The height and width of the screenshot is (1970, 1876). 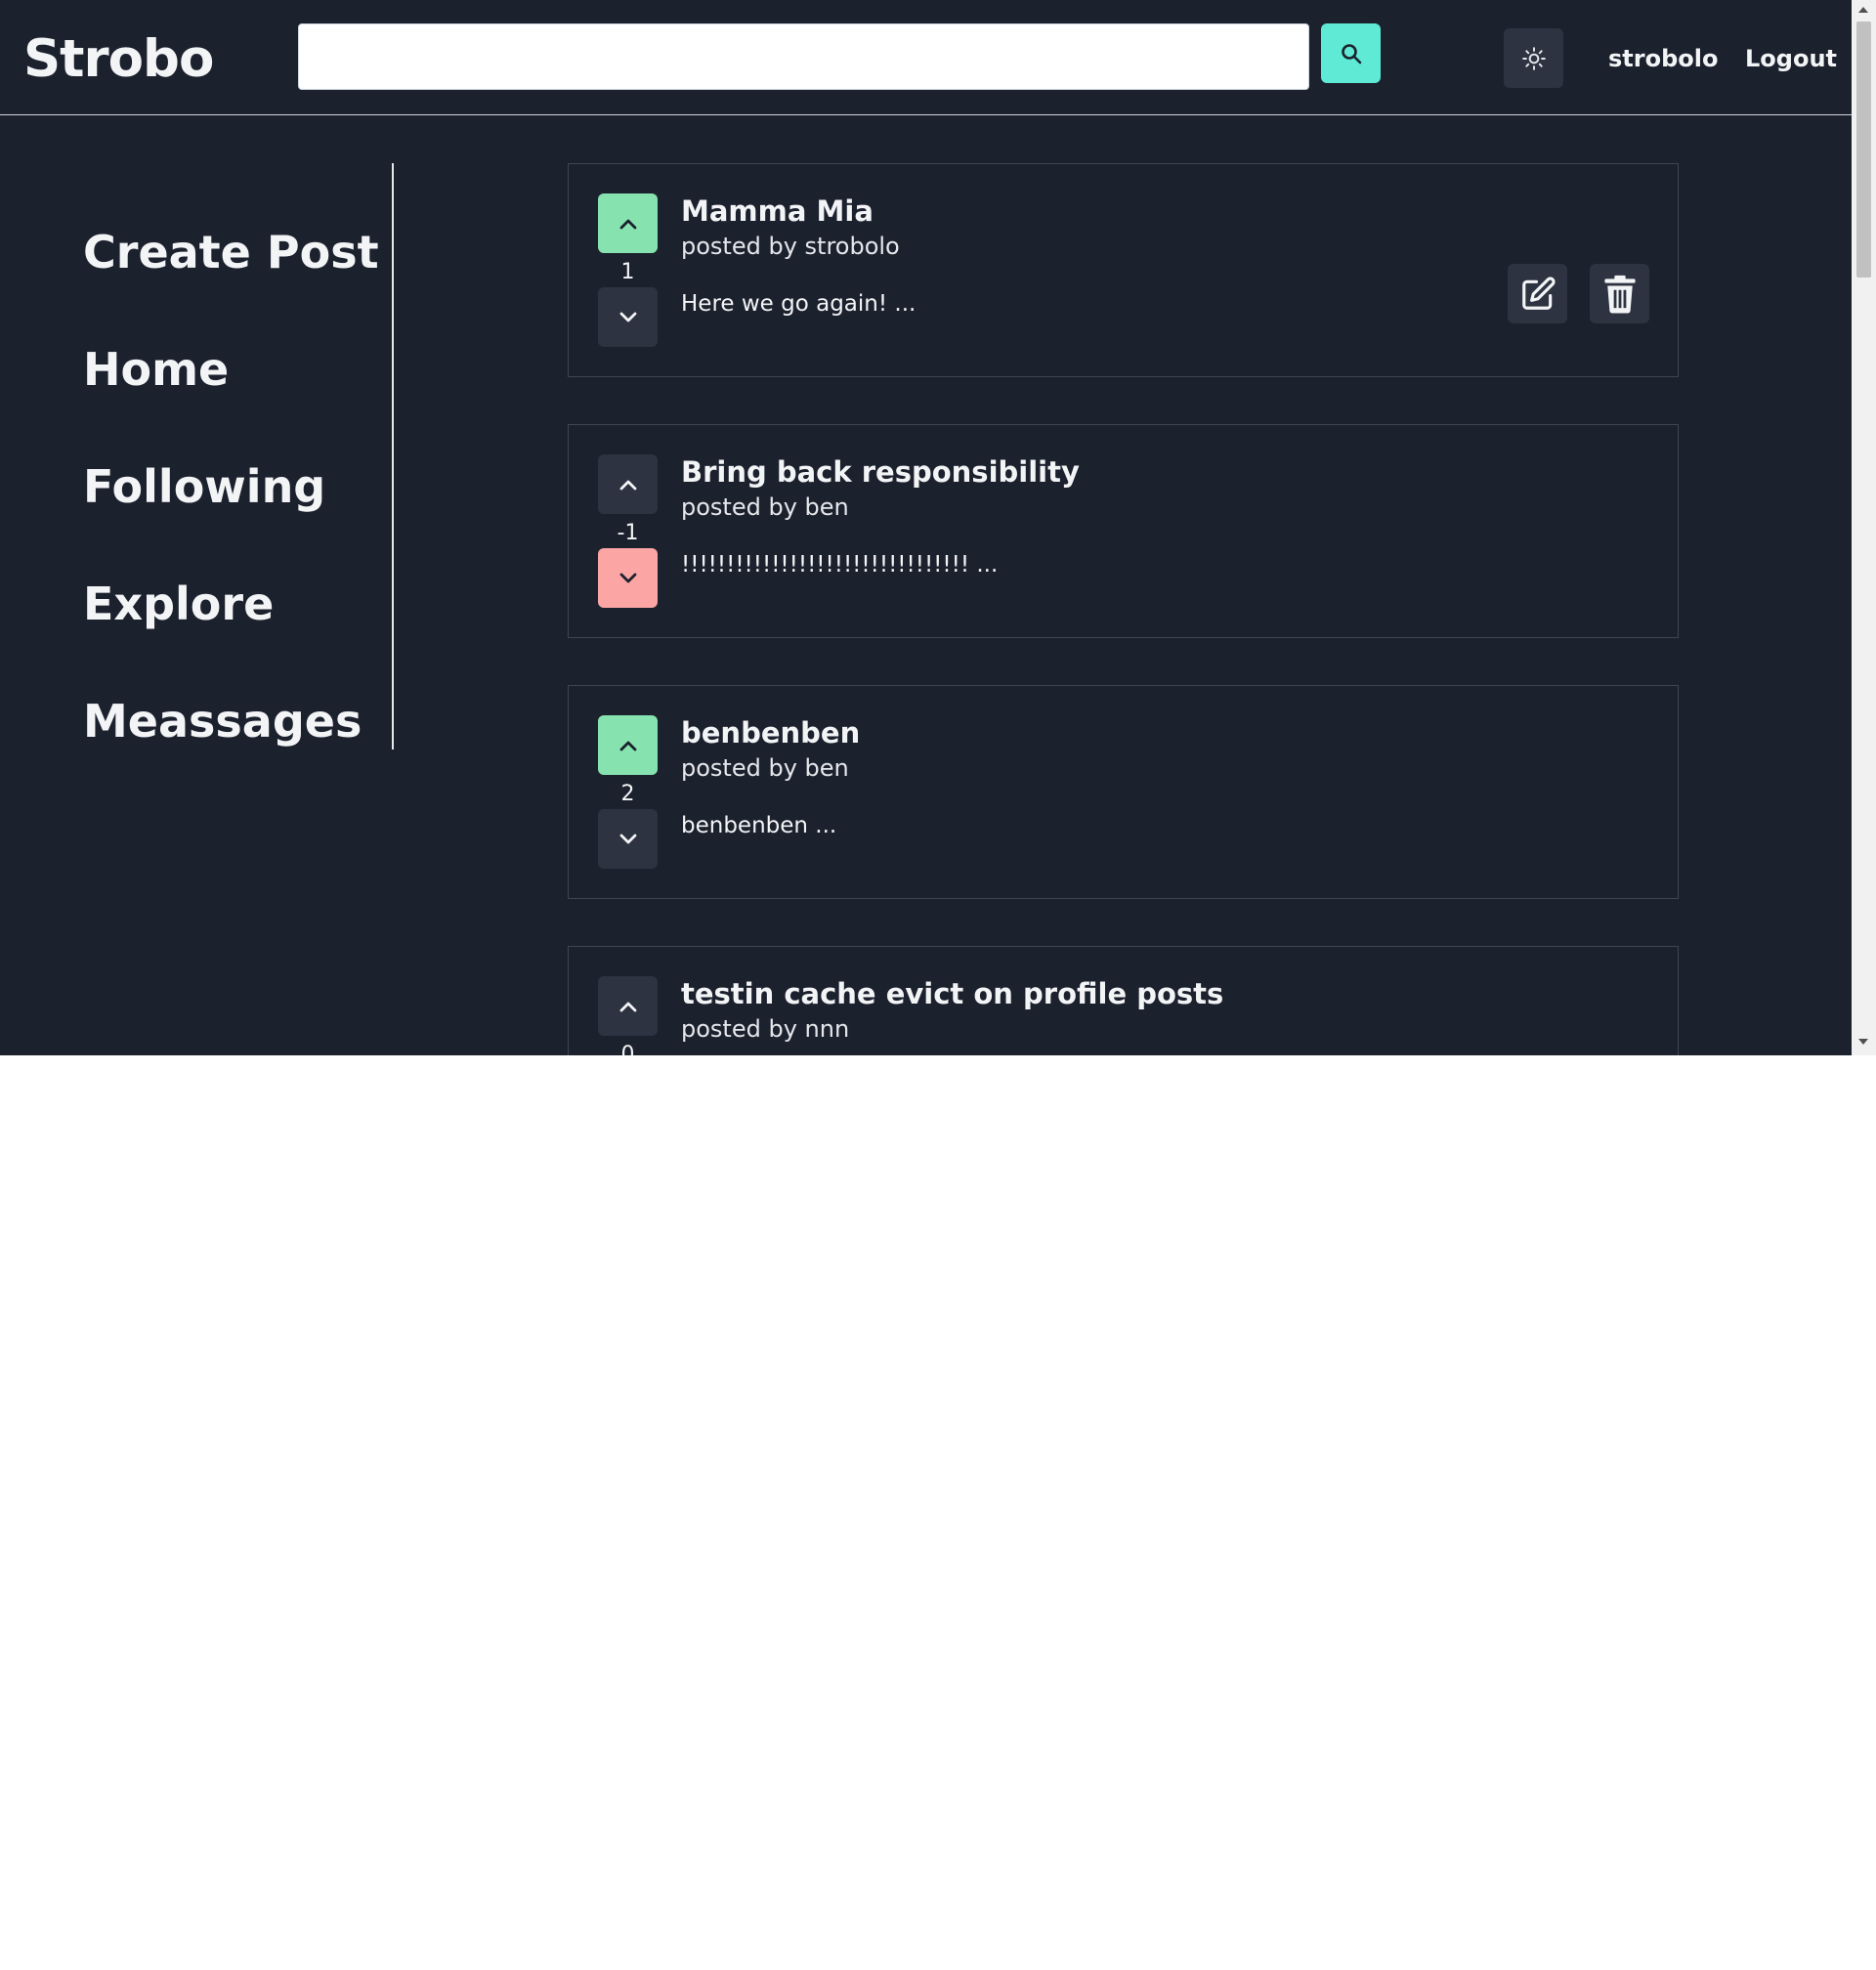 I want to click on edit-post-button, so click(x=1537, y=293).